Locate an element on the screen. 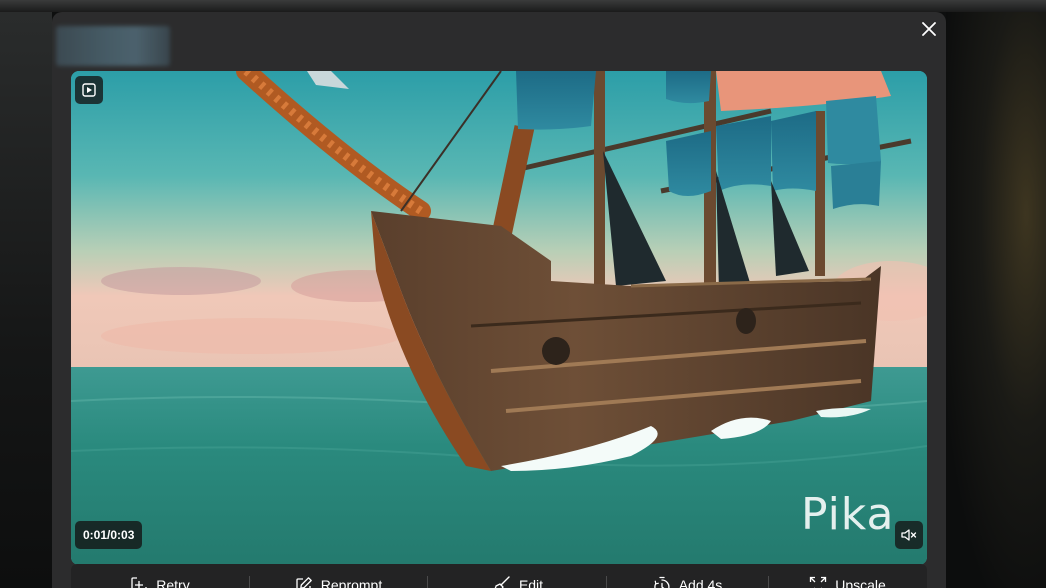 The image size is (1046, 588). backdrop-top is located at coordinates (523, 6).